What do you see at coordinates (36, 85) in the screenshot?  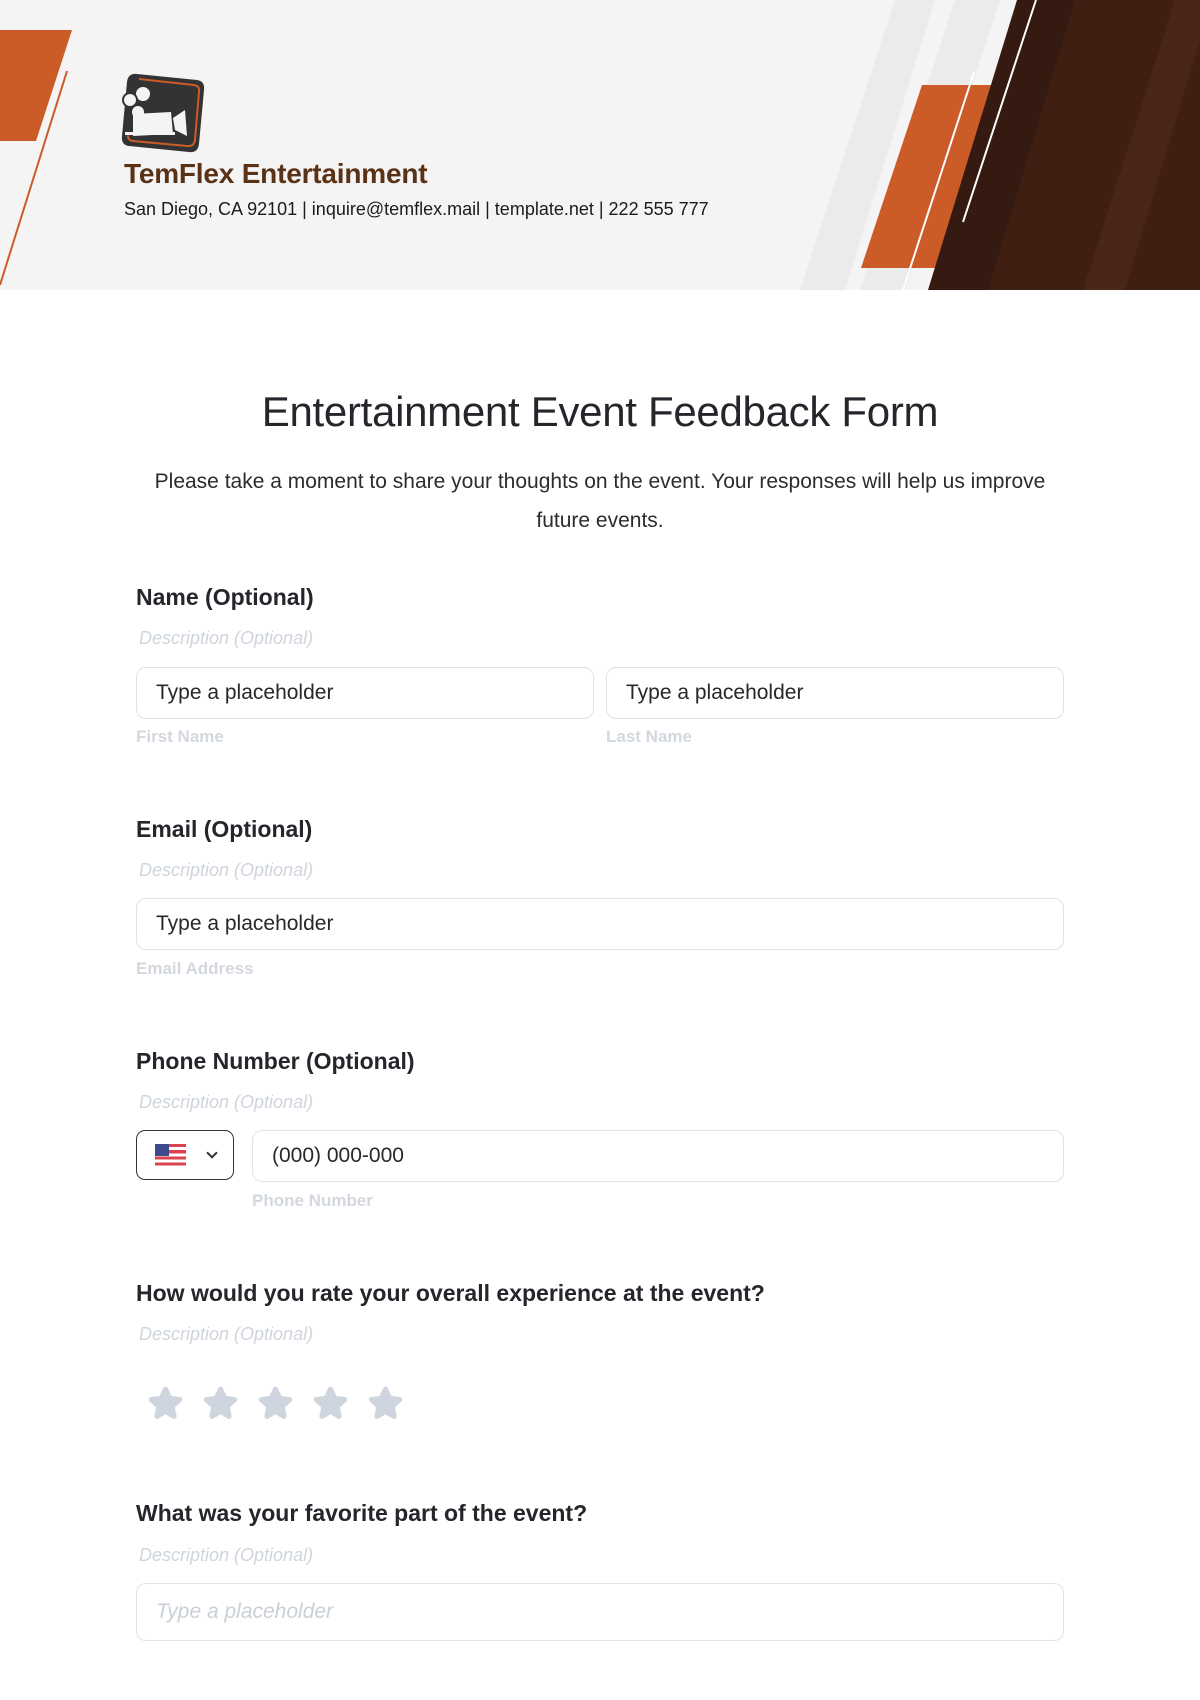 I see `orange-accent-left` at bounding box center [36, 85].